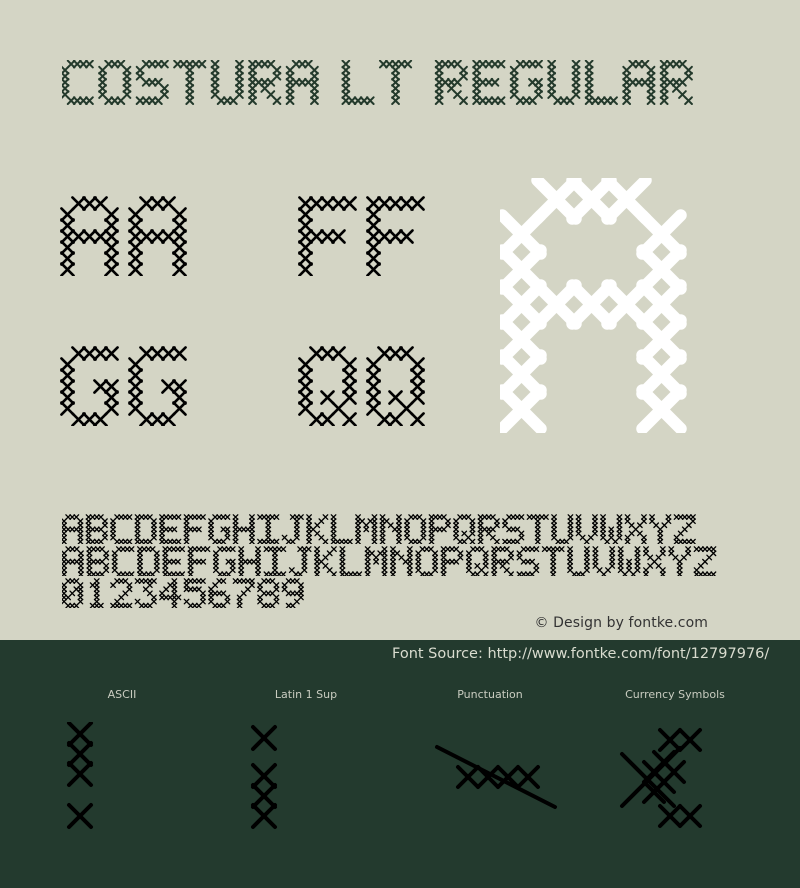 This screenshot has width=800, height=888. What do you see at coordinates (379, 529) in the screenshot?
I see `alphabet-uppercase` at bounding box center [379, 529].